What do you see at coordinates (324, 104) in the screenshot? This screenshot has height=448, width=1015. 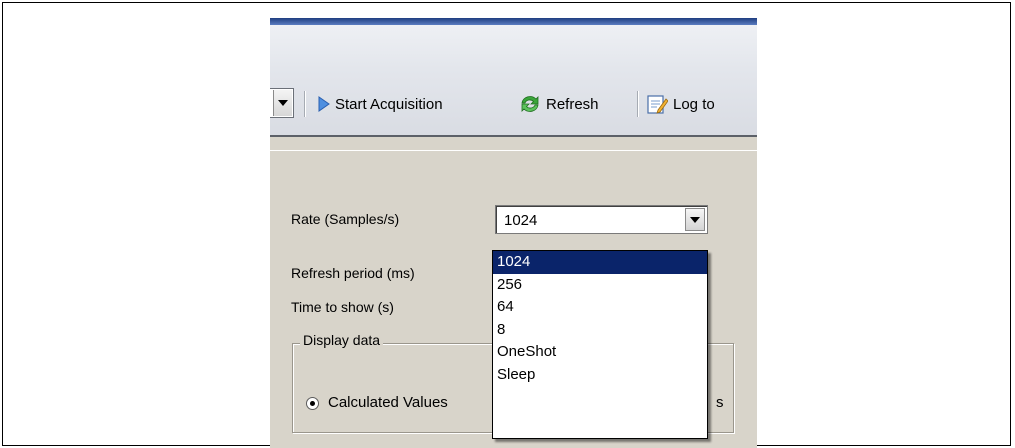 I see `play-icon` at bounding box center [324, 104].